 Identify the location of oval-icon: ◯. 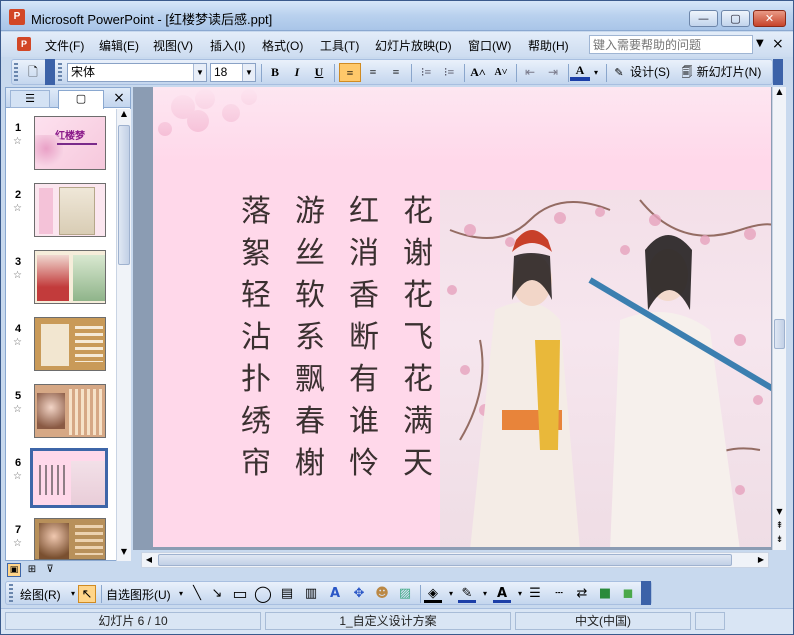
(263, 594).